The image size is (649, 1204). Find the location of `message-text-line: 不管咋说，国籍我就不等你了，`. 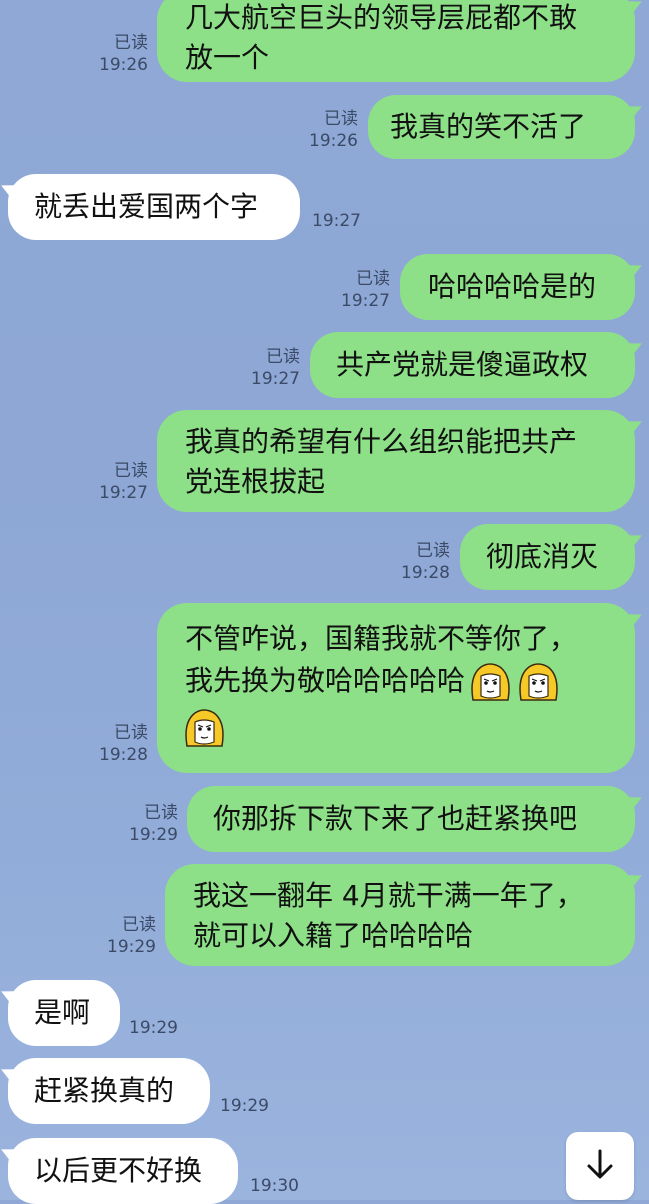

message-text-line: 不管咋说，国籍我就不等你了， is located at coordinates (381, 638).